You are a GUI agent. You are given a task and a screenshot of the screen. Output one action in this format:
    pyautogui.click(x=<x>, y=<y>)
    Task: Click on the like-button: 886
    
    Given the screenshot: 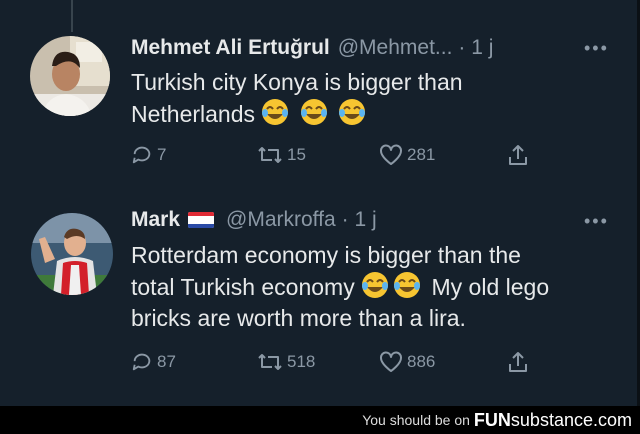 What is the action you would take?
    pyautogui.click(x=443, y=362)
    